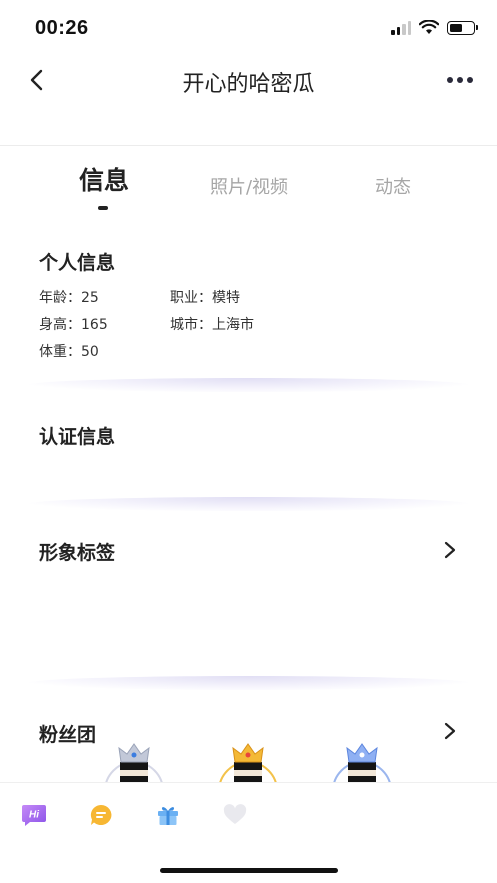 The image size is (497, 883). I want to click on info-city: 城市：上海市, so click(212, 325).